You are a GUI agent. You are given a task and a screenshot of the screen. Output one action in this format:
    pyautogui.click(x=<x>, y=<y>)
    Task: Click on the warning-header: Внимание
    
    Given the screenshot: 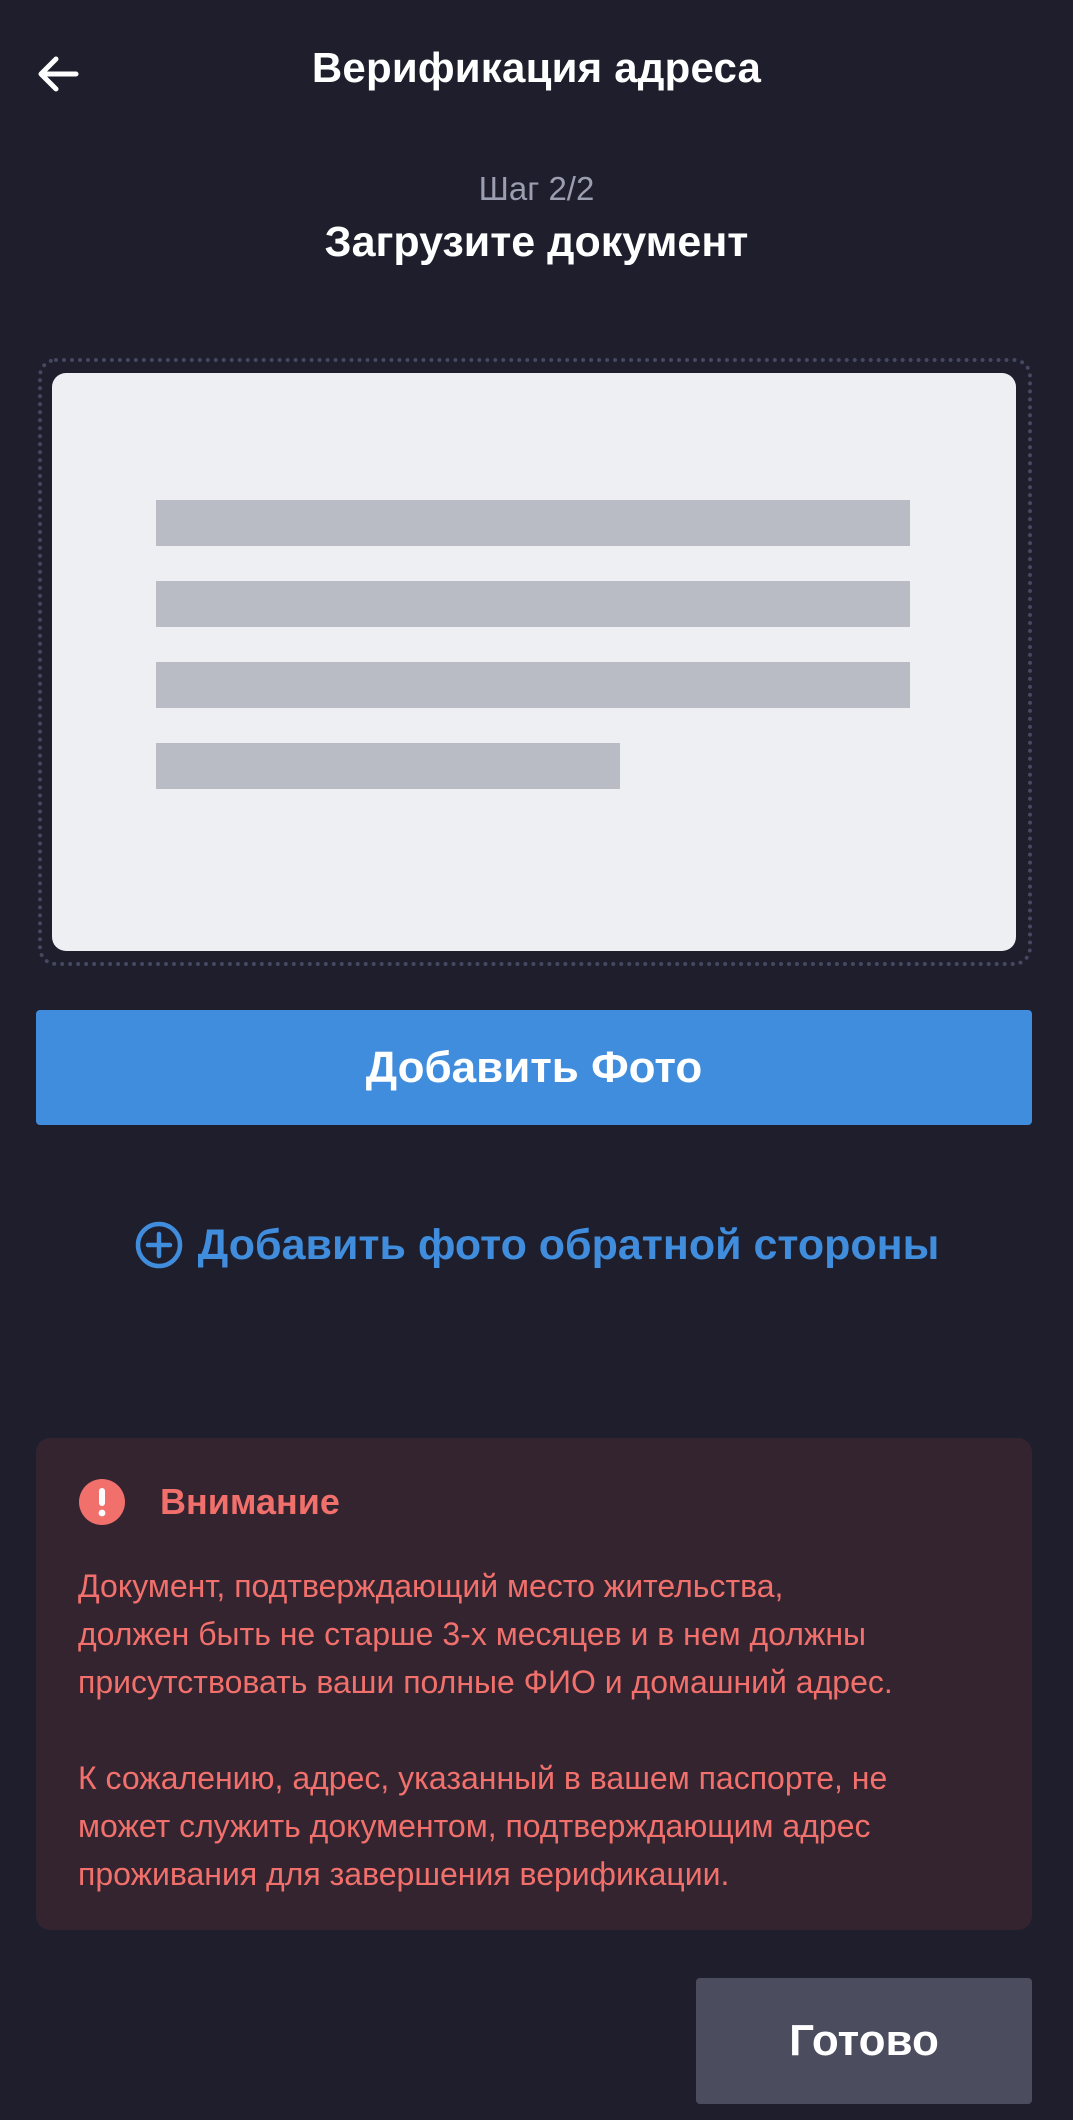 What is the action you would take?
    pyautogui.click(x=209, y=1502)
    